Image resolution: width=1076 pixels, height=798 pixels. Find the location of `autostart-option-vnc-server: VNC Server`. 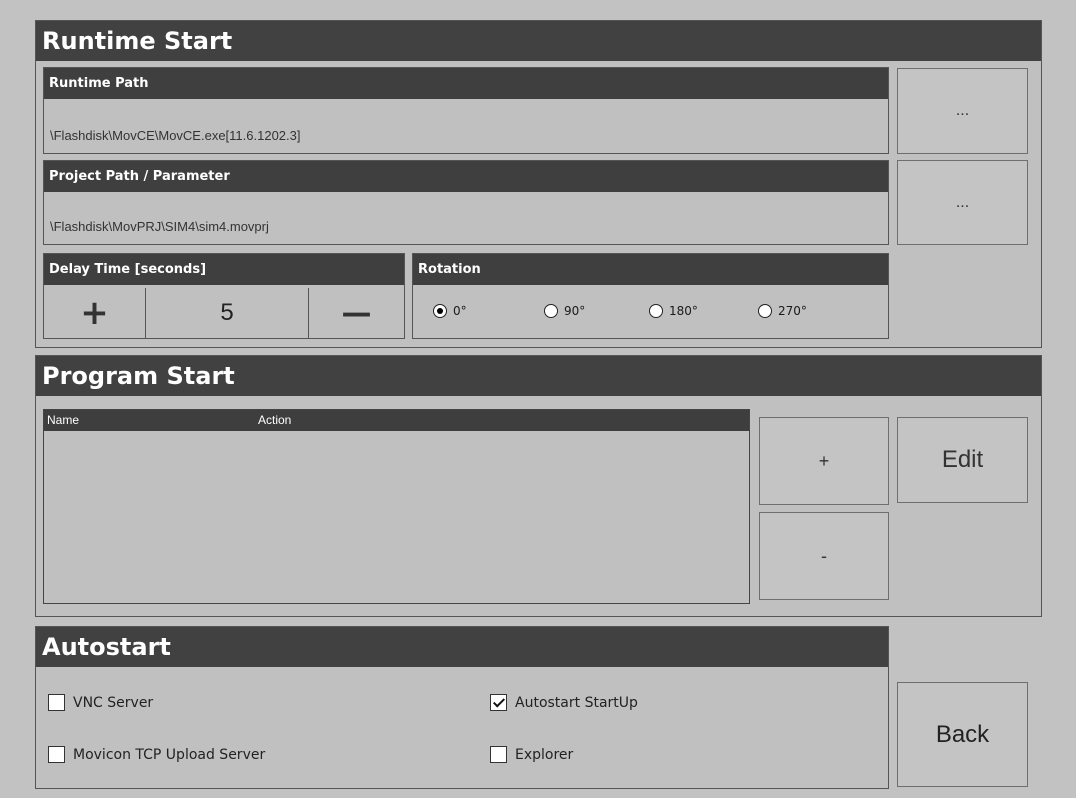

autostart-option-vnc-server: VNC Server is located at coordinates (100, 702).